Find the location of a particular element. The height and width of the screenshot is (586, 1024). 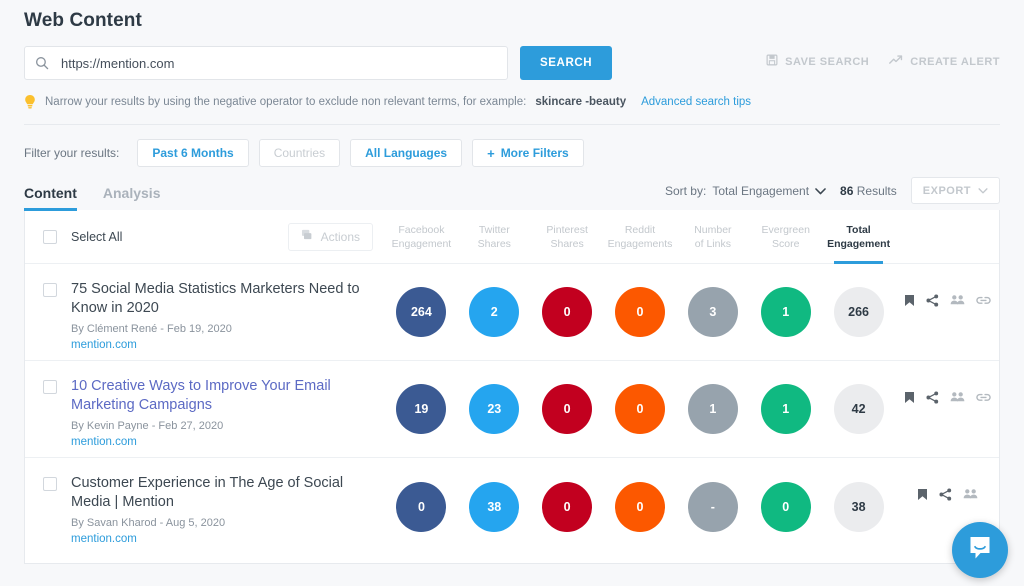

trending-up-icon is located at coordinates (896, 61).